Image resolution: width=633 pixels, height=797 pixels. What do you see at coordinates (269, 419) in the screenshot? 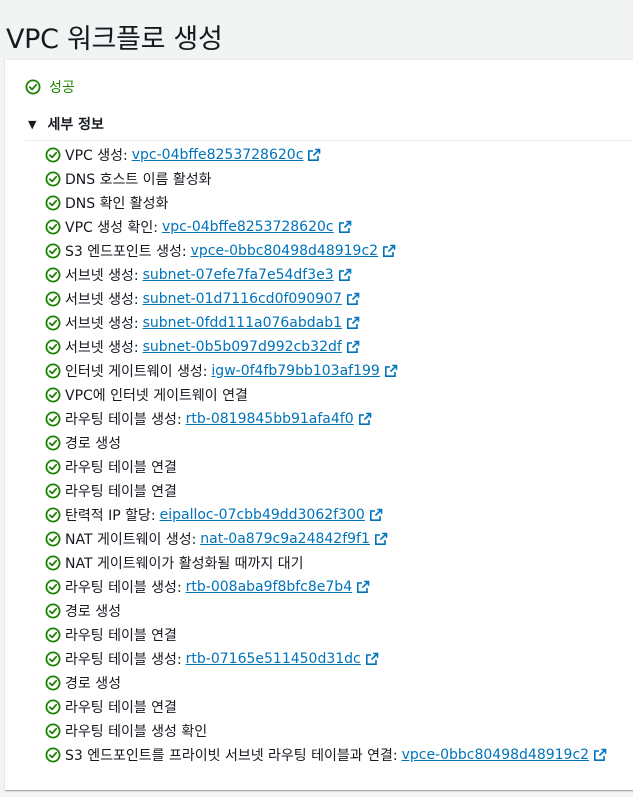
I see `resource-id: rtb-0819845bb91afa4f0` at bounding box center [269, 419].